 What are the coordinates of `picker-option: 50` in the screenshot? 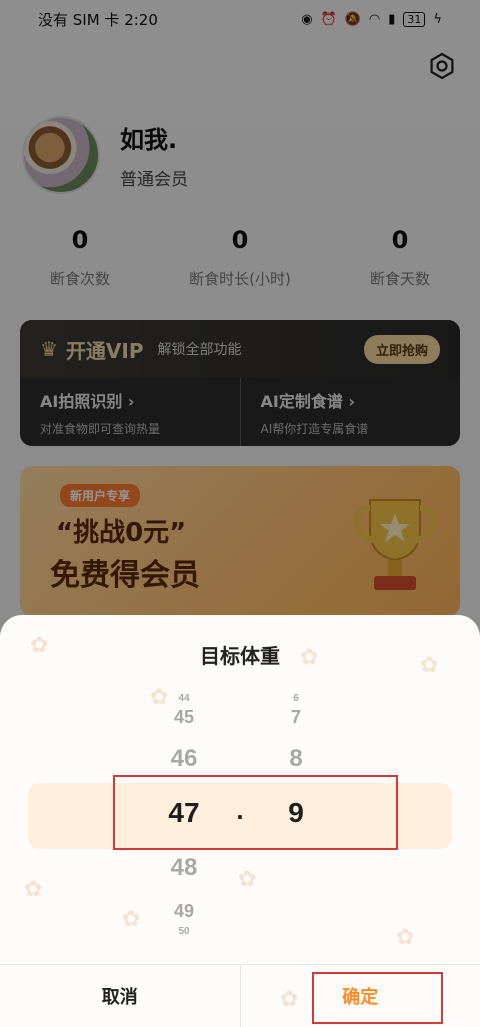 It's located at (184, 931).